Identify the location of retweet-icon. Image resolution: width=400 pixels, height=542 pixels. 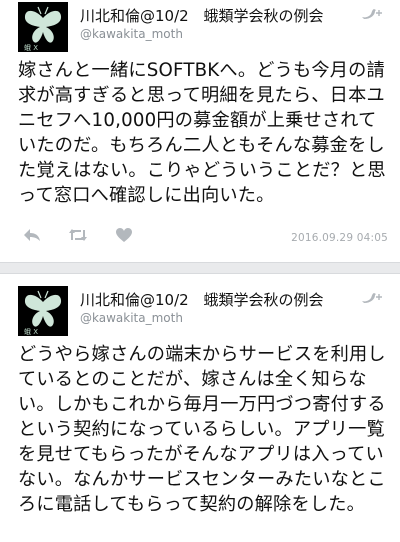
(78, 235).